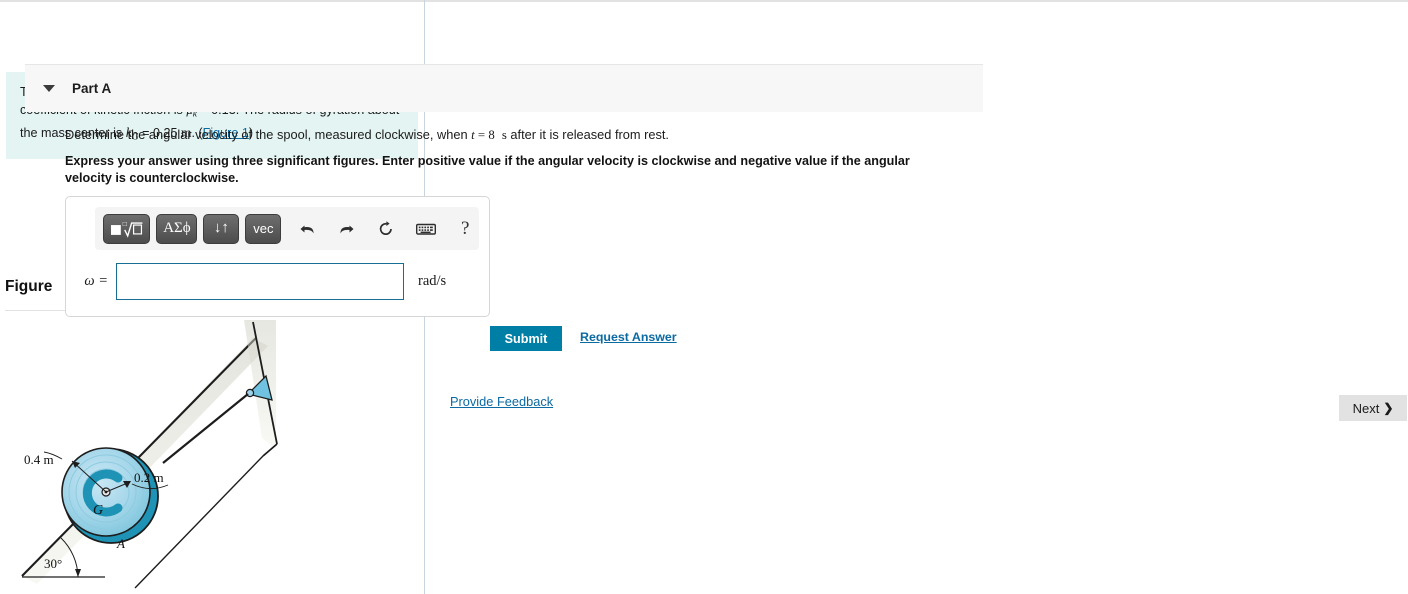 The image size is (1408, 594). I want to click on square-root-icon: □, so click(126, 229).